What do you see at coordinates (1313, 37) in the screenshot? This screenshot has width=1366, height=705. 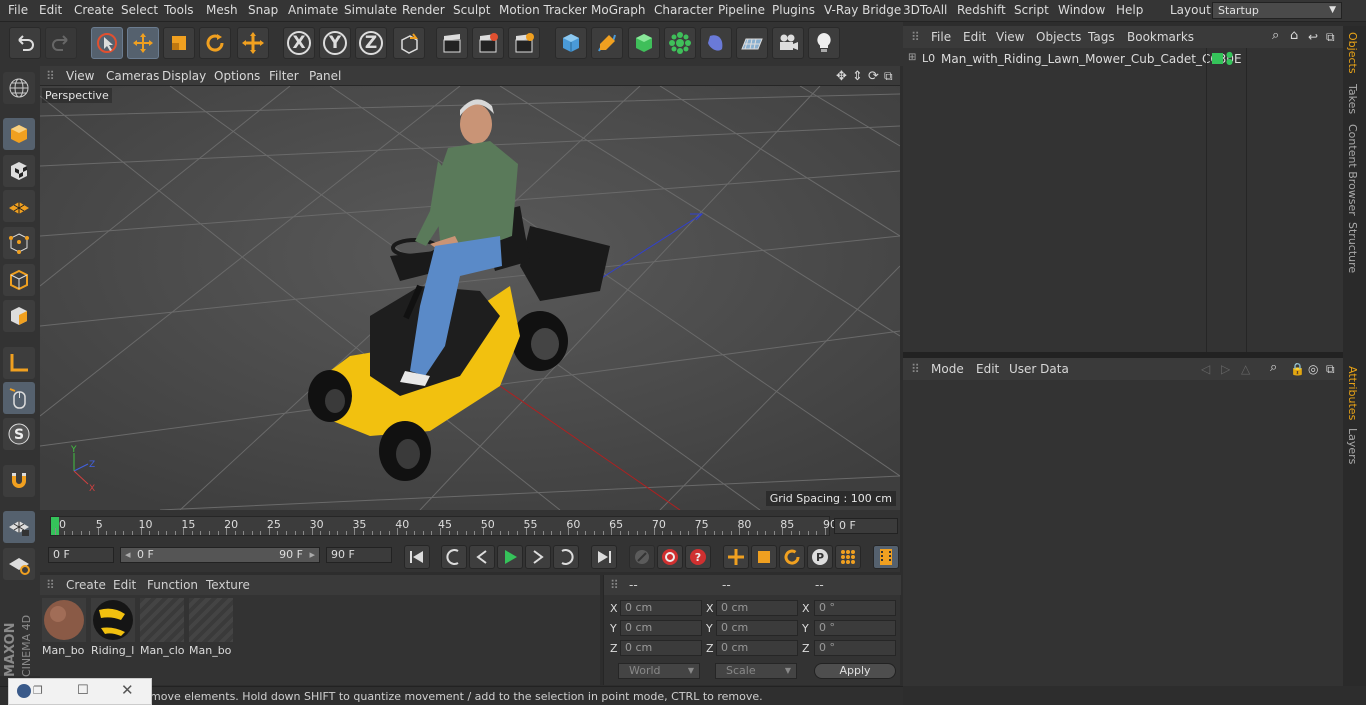 I see `back-icon: ↩` at bounding box center [1313, 37].